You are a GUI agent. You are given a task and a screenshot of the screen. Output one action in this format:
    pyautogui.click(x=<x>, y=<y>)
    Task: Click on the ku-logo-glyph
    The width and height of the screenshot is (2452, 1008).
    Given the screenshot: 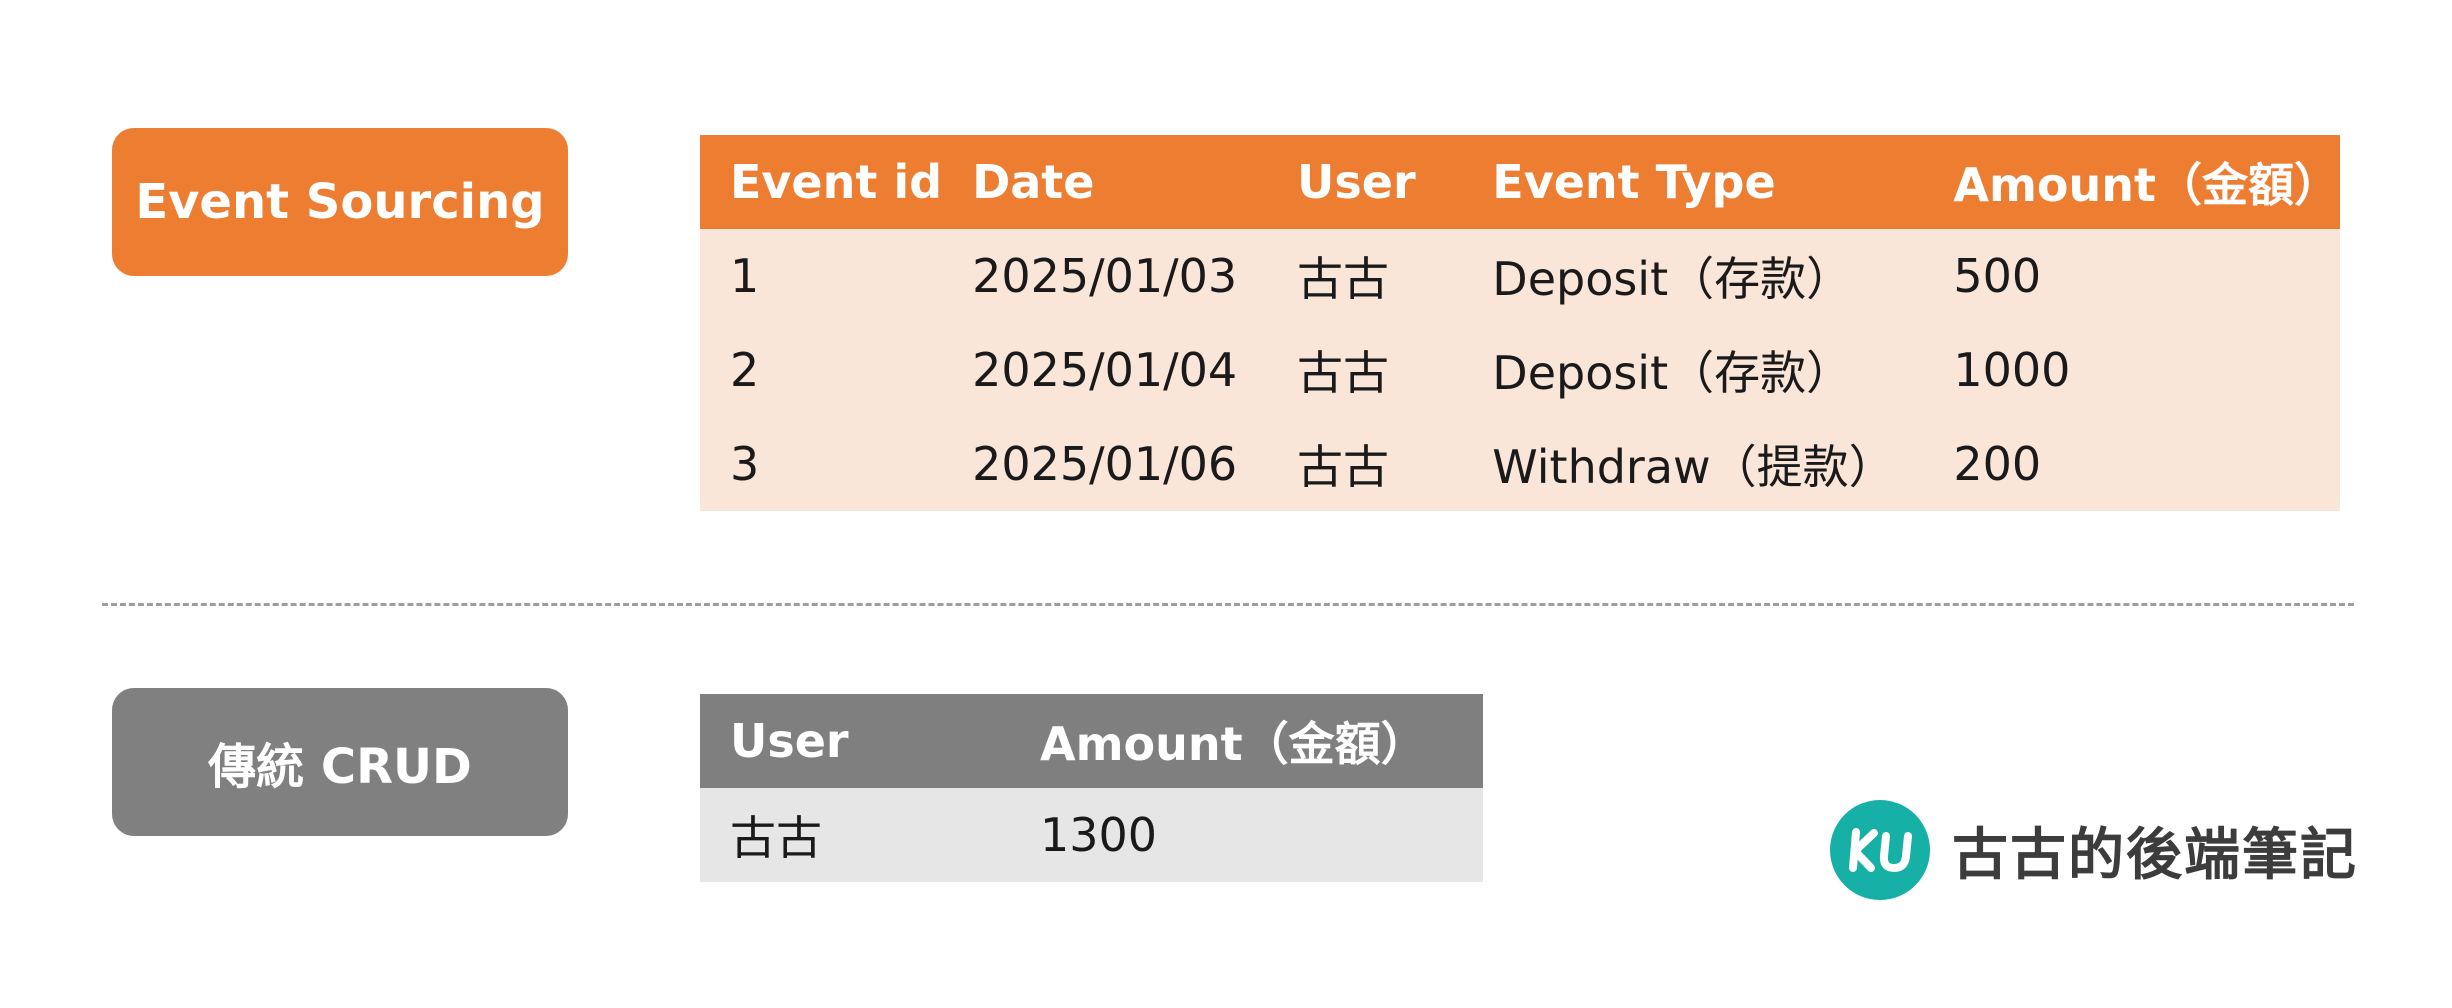 What is the action you would take?
    pyautogui.click(x=1880, y=850)
    